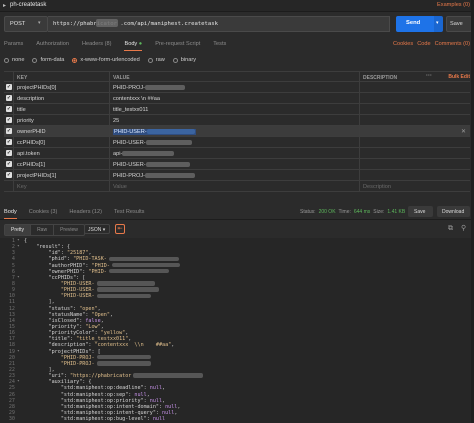 The width and height of the screenshot is (474, 423). What do you see at coordinates (423, 44) in the screenshot?
I see `code-link: Code` at bounding box center [423, 44].